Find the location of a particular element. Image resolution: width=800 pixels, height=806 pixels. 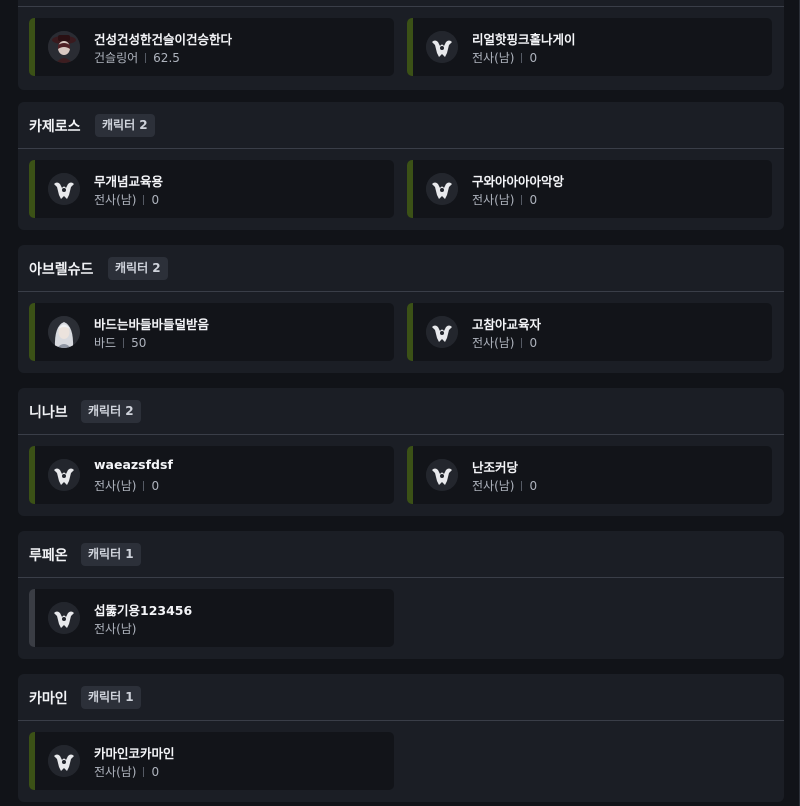

character-level: 50 is located at coordinates (139, 343).